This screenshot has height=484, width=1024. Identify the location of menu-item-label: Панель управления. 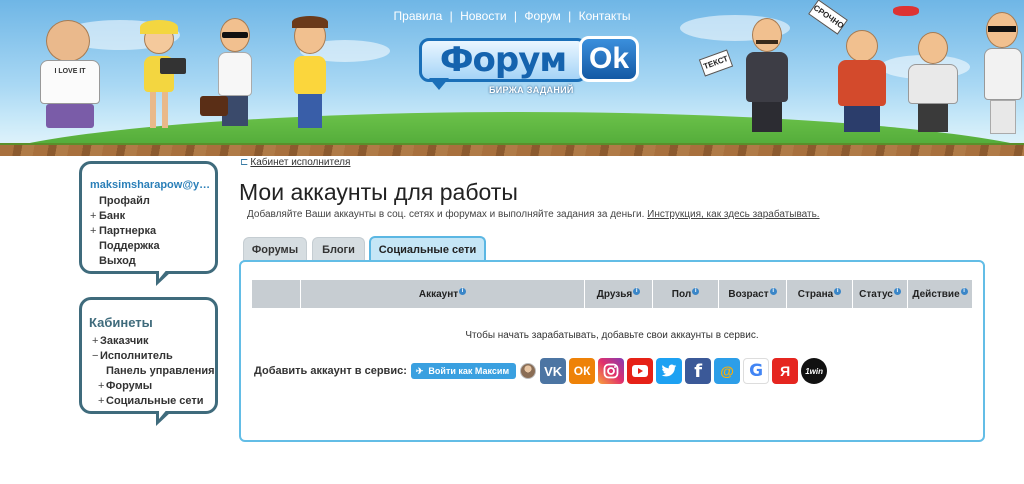
(160, 371).